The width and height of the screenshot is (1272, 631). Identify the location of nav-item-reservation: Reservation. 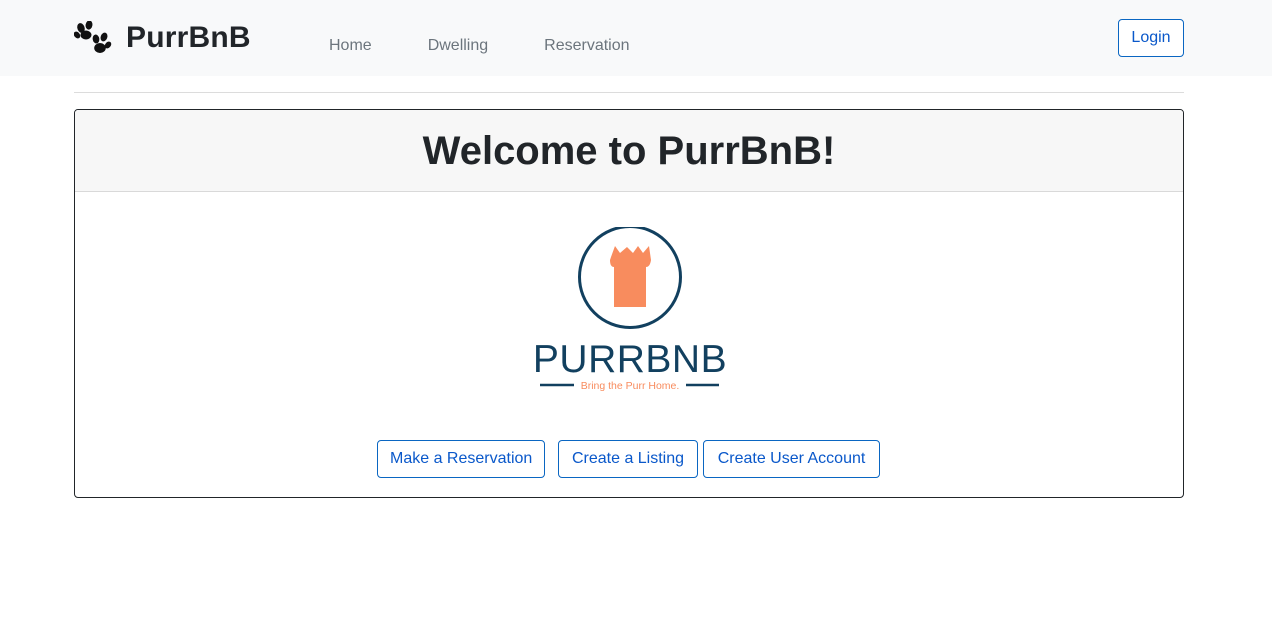
(586, 46).